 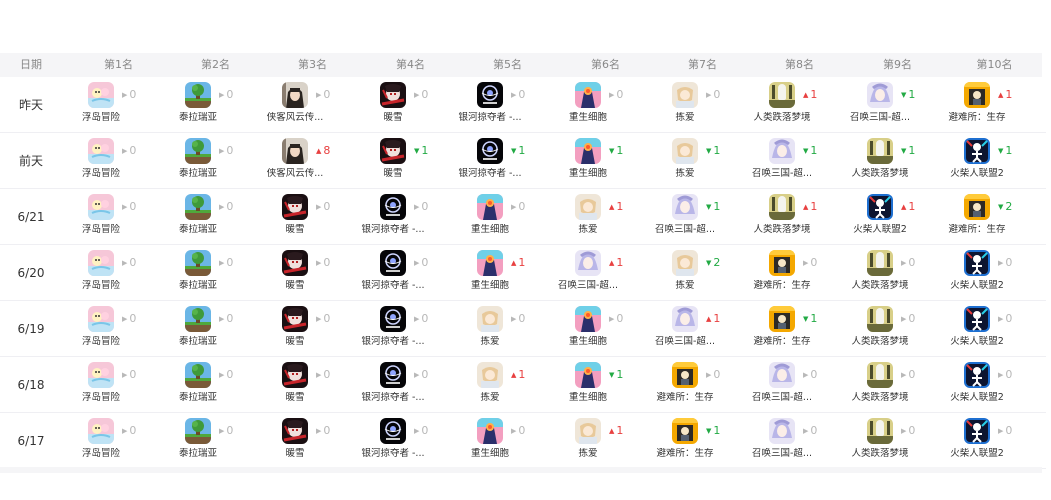 I want to click on app-cell: 火柴人联盟2 ▼ 1, so click(x=994, y=161).